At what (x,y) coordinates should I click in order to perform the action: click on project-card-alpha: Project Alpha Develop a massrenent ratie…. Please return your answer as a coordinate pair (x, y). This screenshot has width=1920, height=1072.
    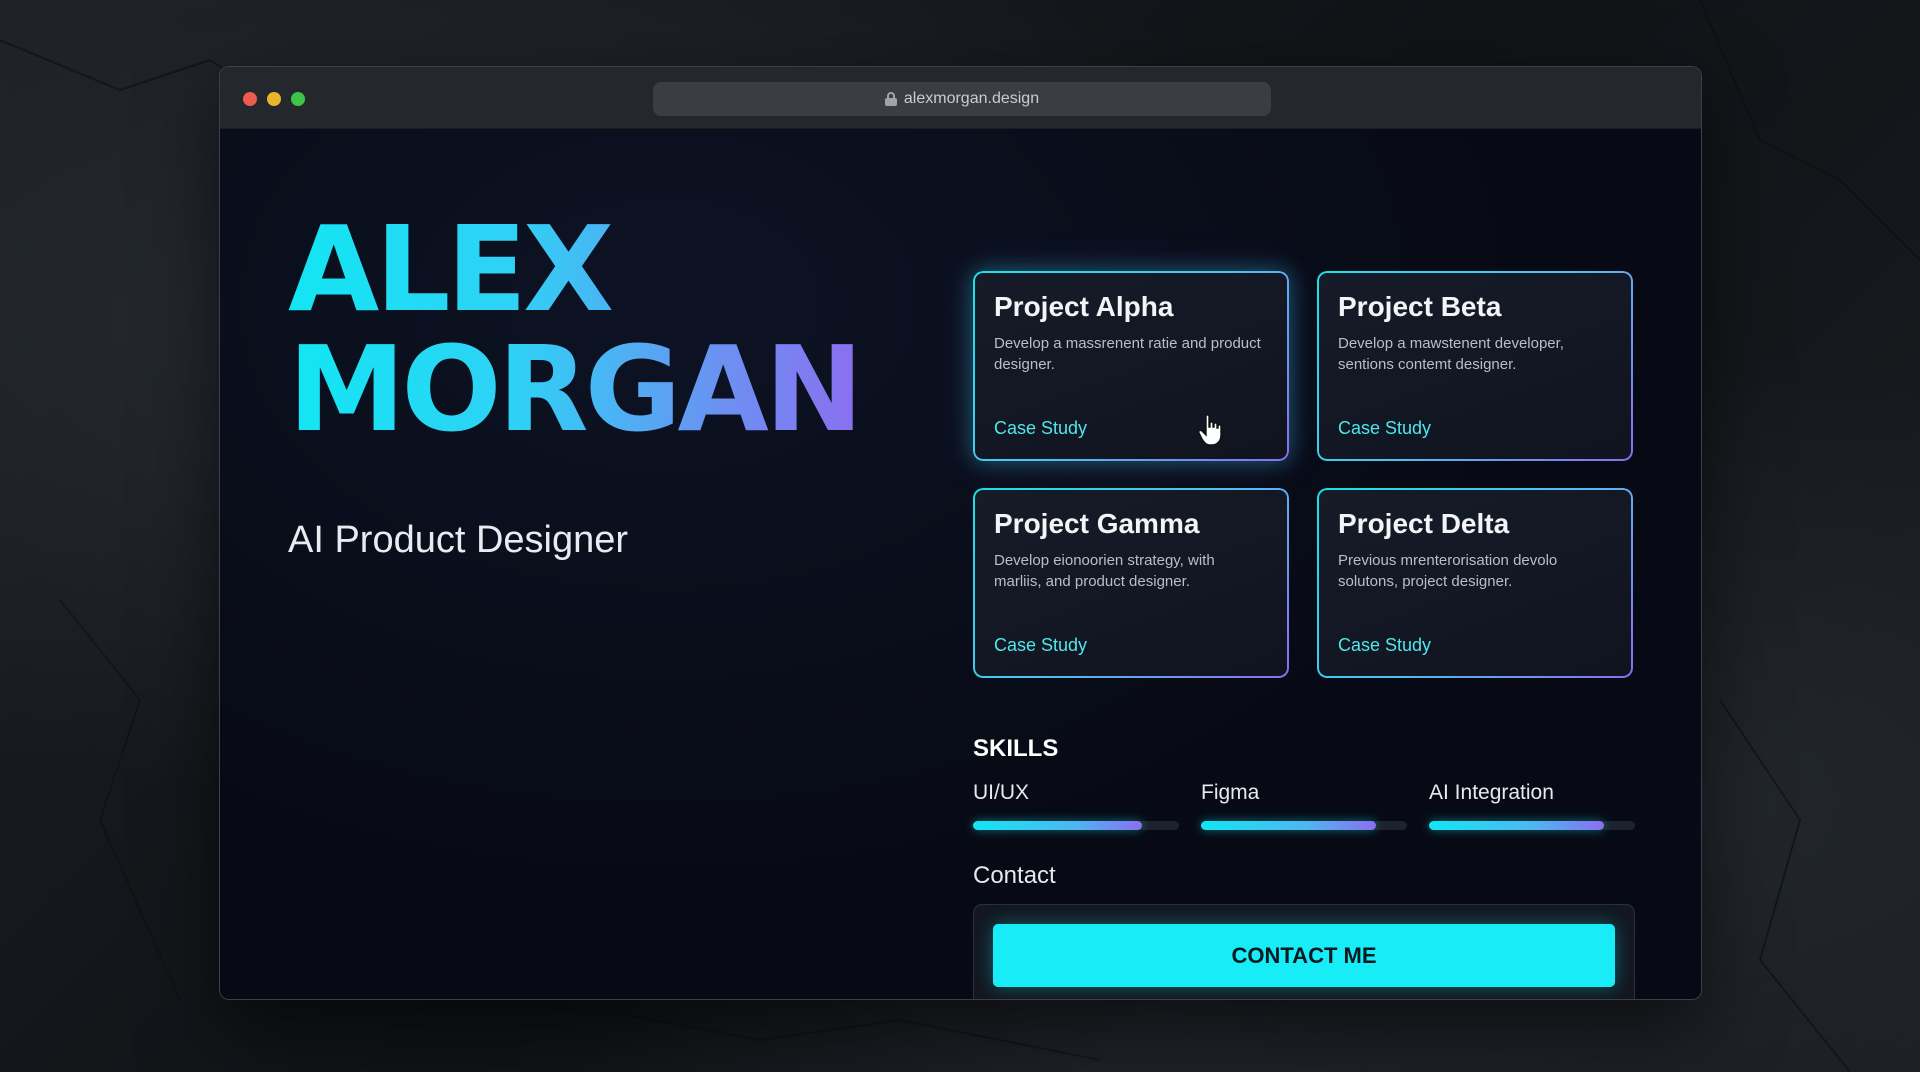
    Looking at the image, I should click on (1131, 366).